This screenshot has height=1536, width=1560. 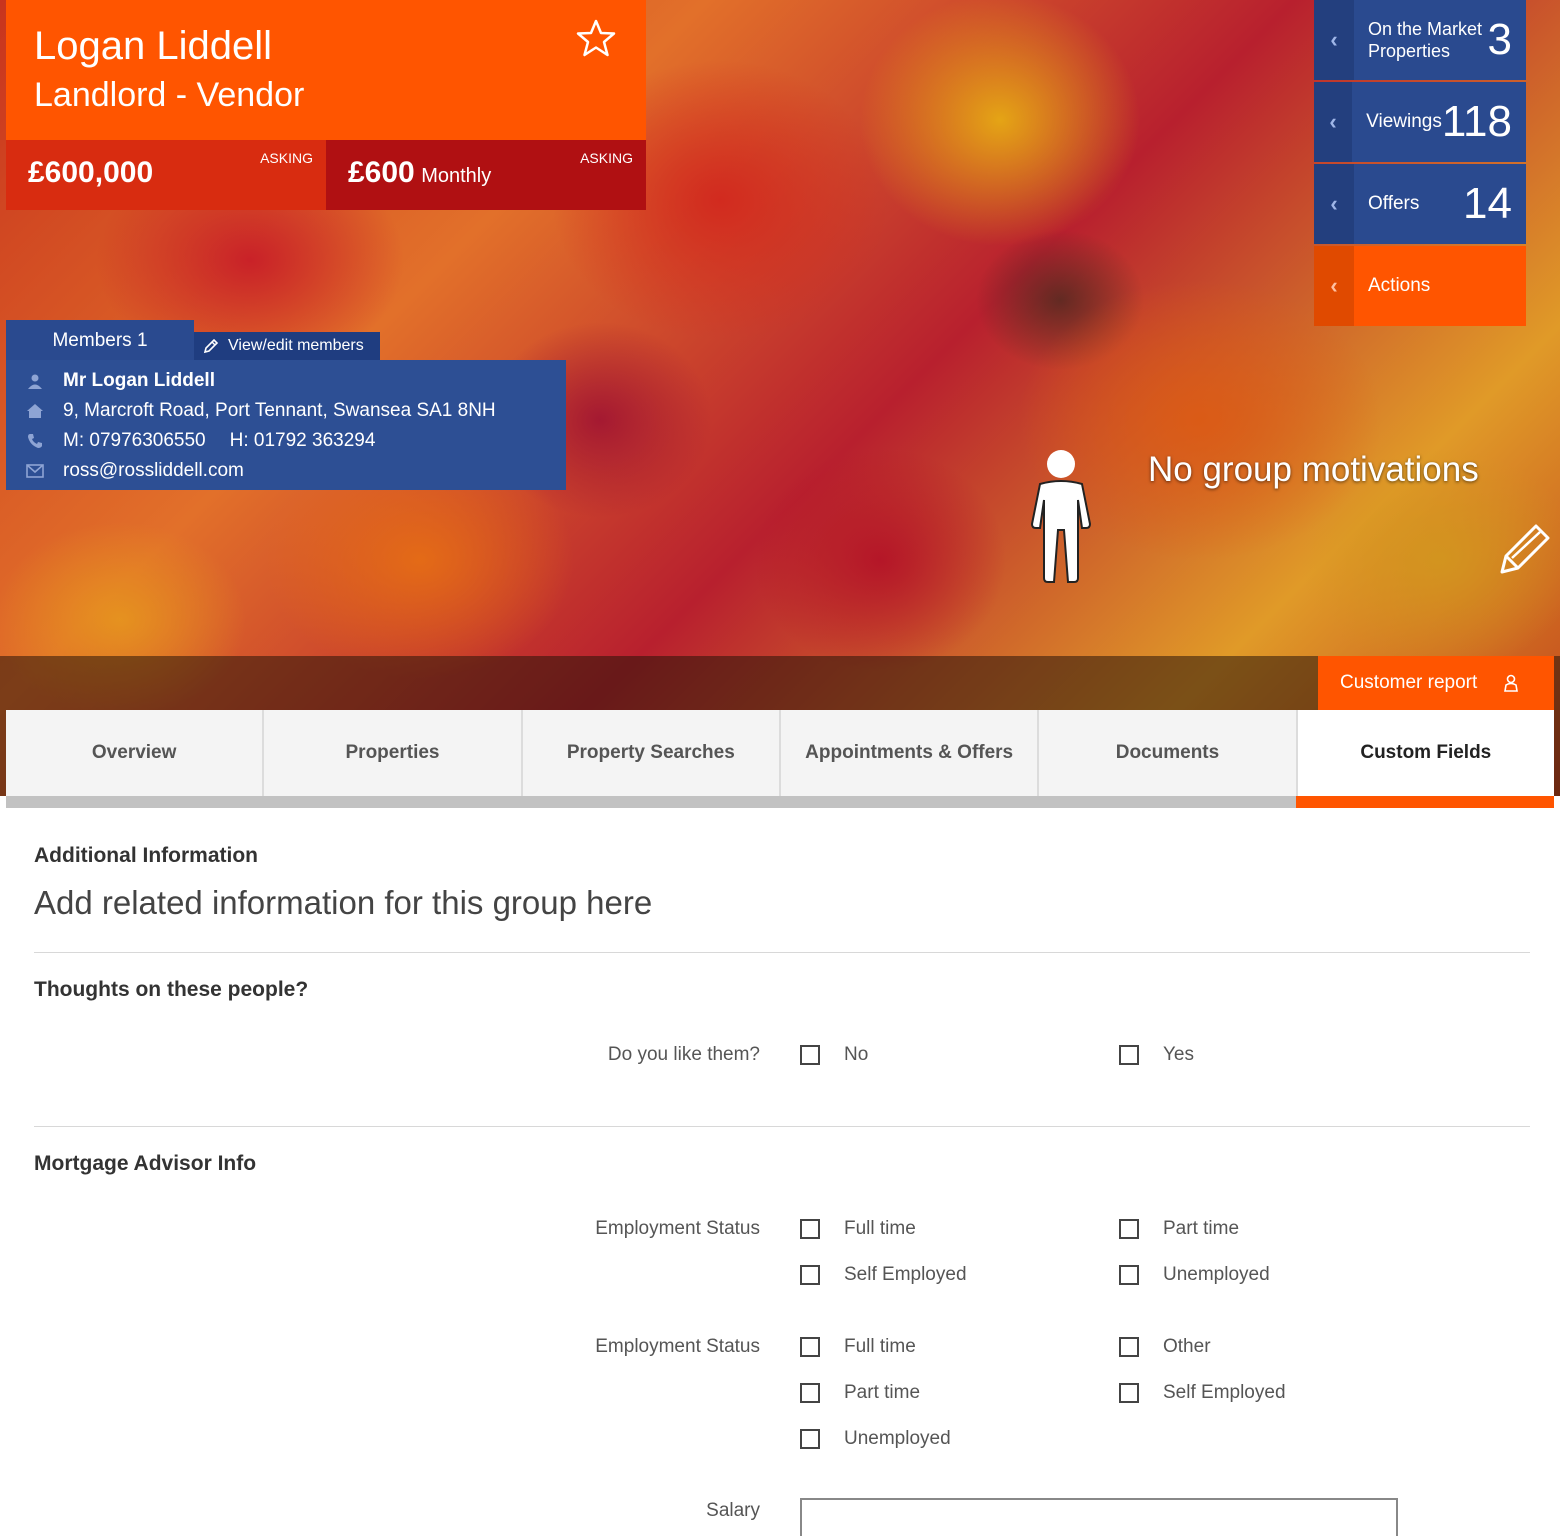 I want to click on checkbox-self-employed-2: Self Employed, so click(x=1202, y=1393).